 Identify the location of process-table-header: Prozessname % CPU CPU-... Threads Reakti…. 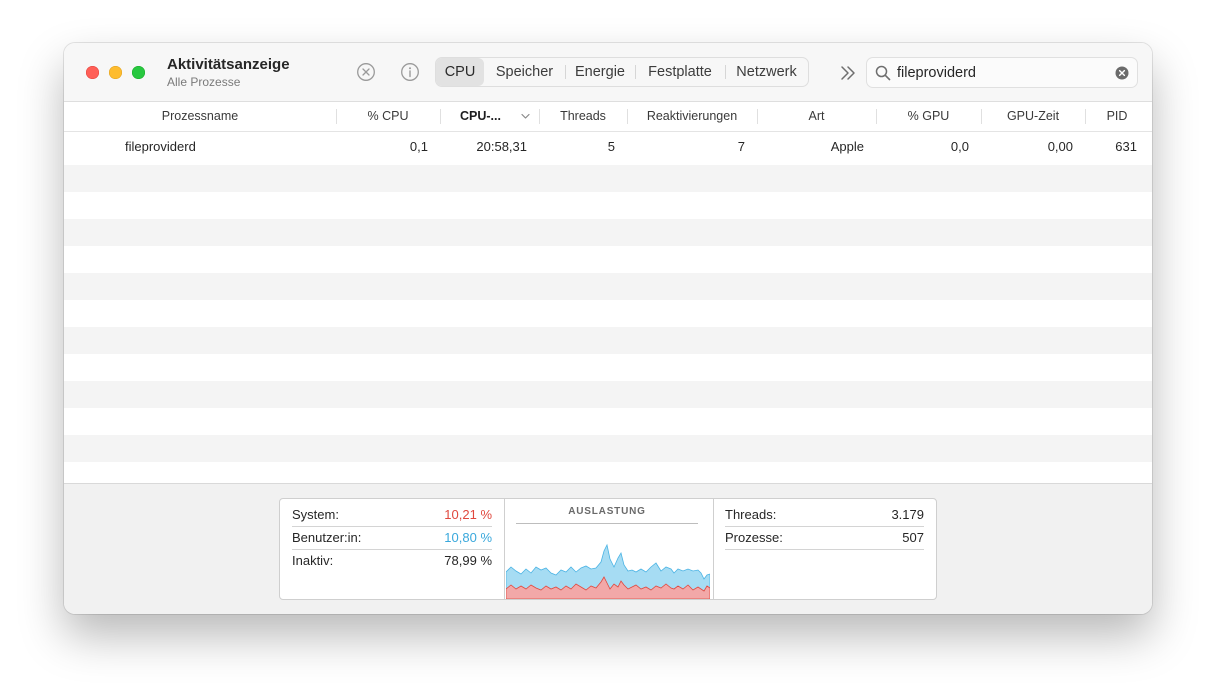
(608, 117).